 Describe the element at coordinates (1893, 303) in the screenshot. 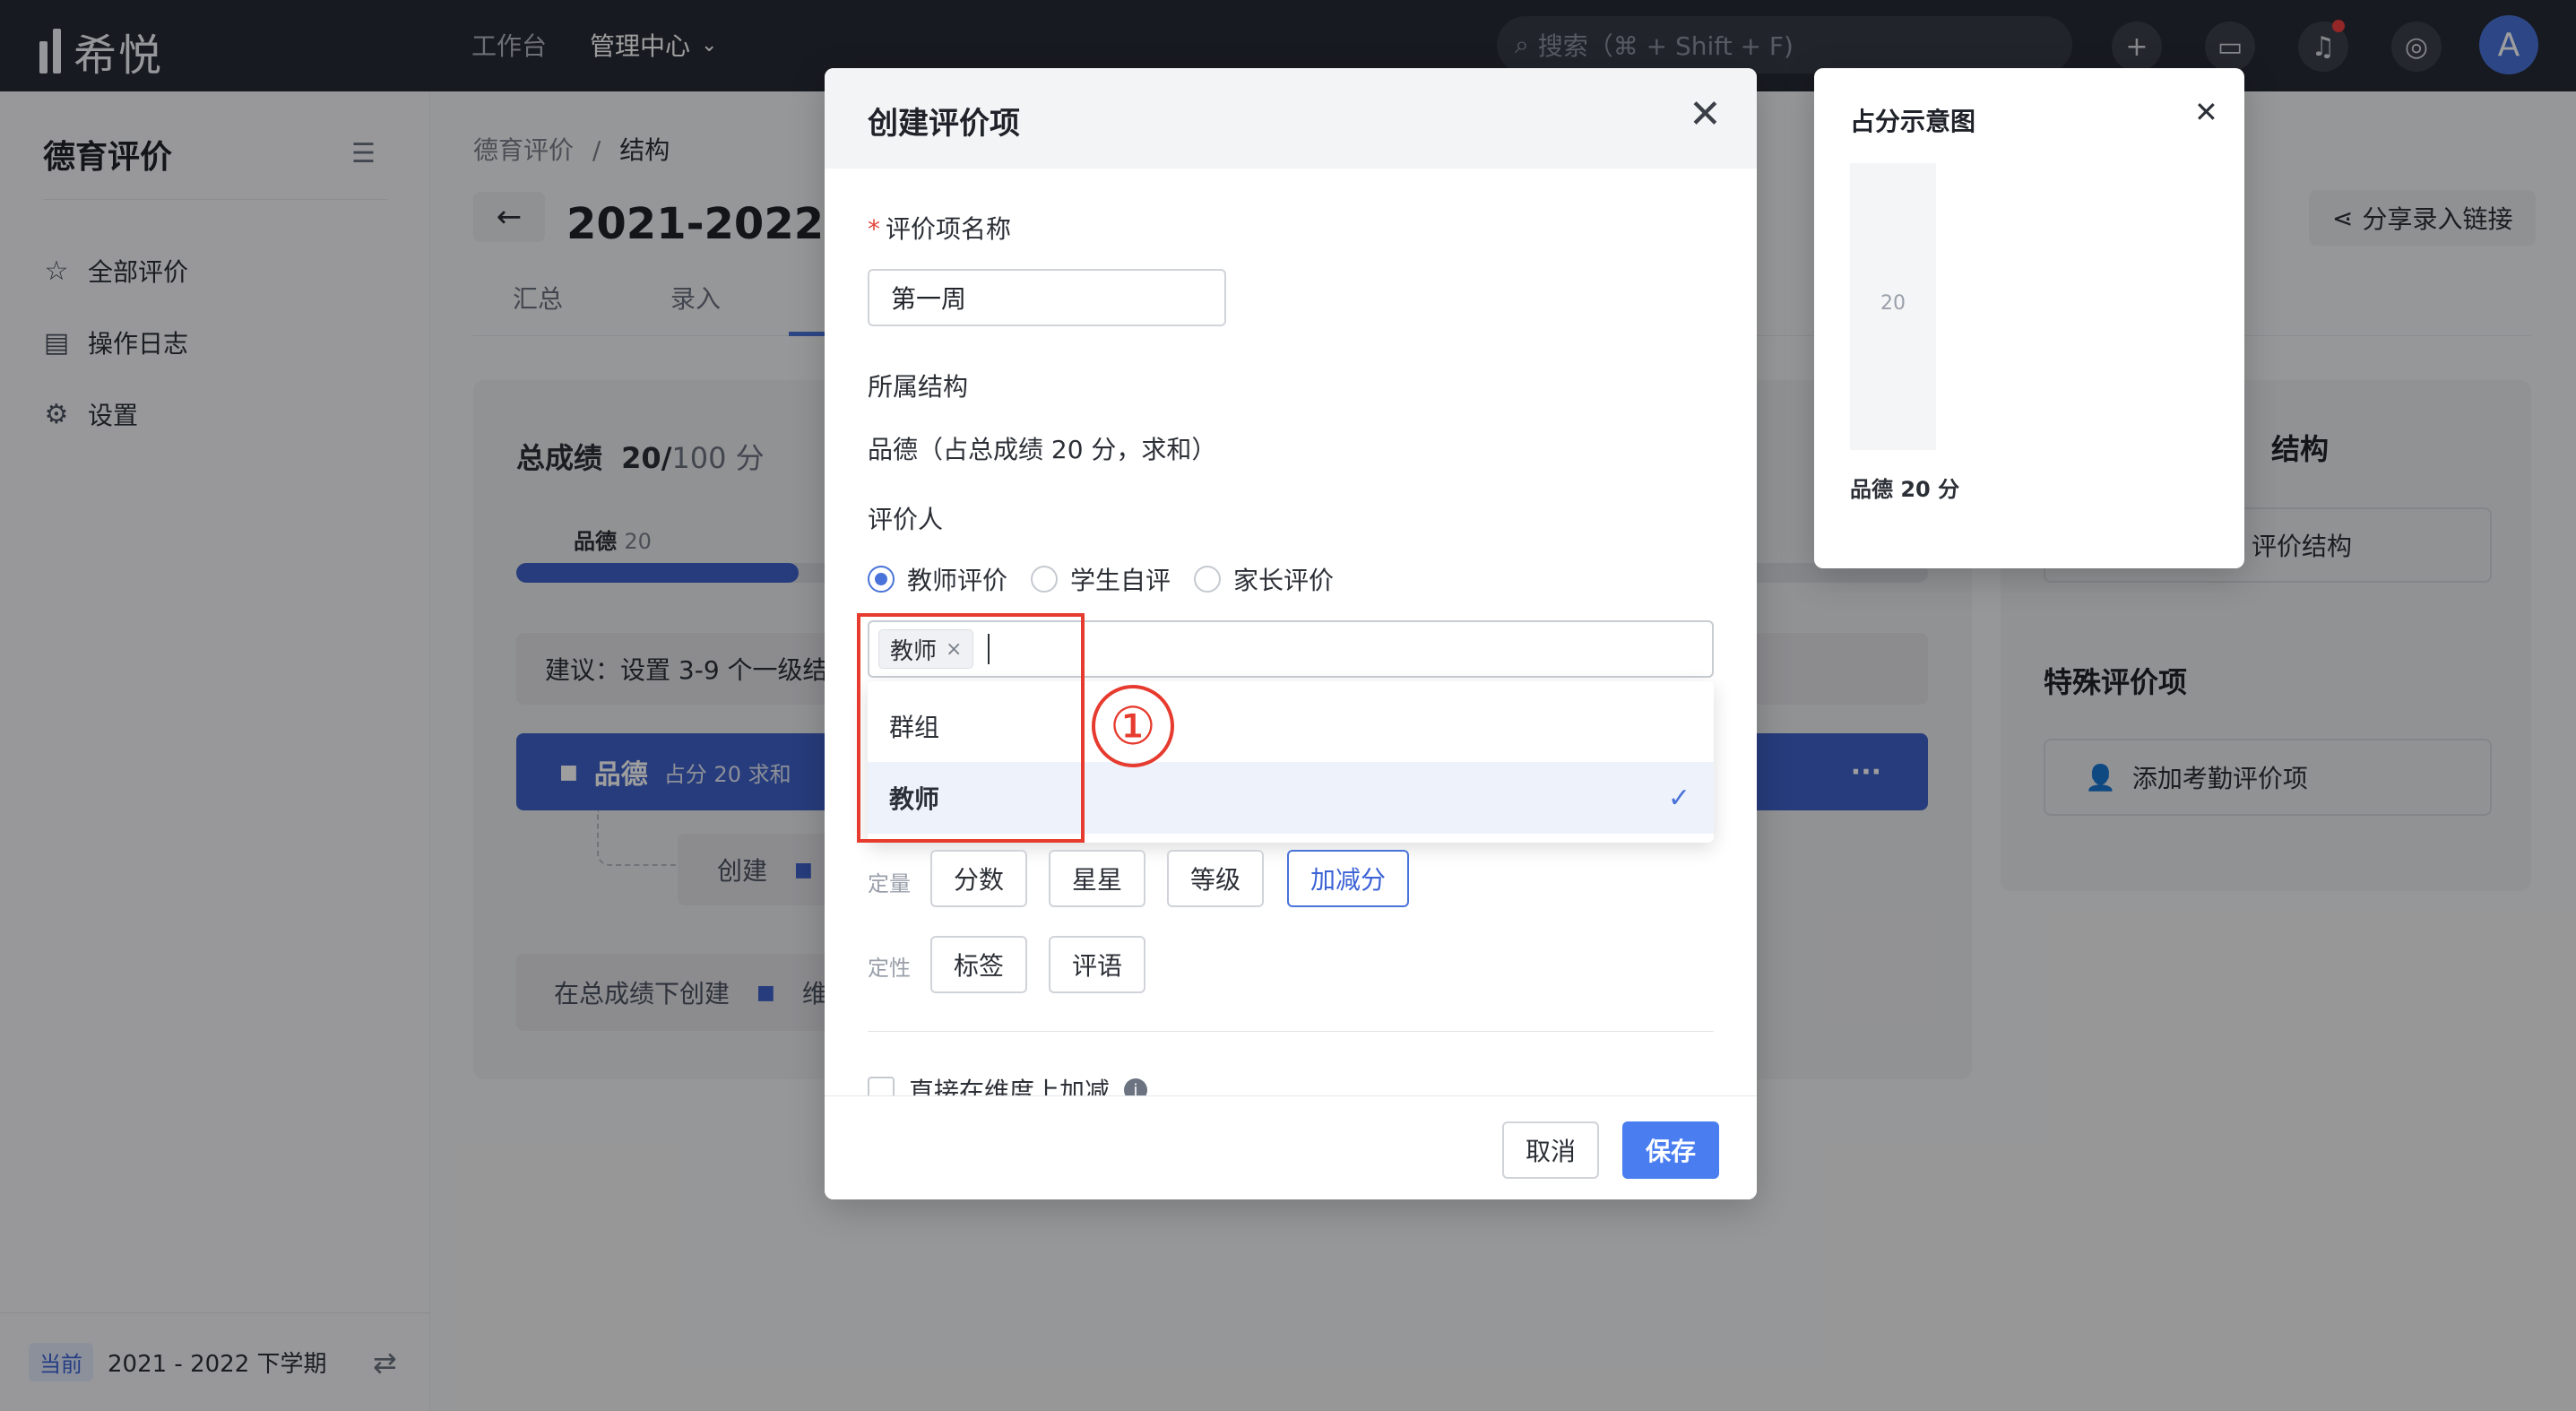

I see `chart-data-label: 20` at that location.